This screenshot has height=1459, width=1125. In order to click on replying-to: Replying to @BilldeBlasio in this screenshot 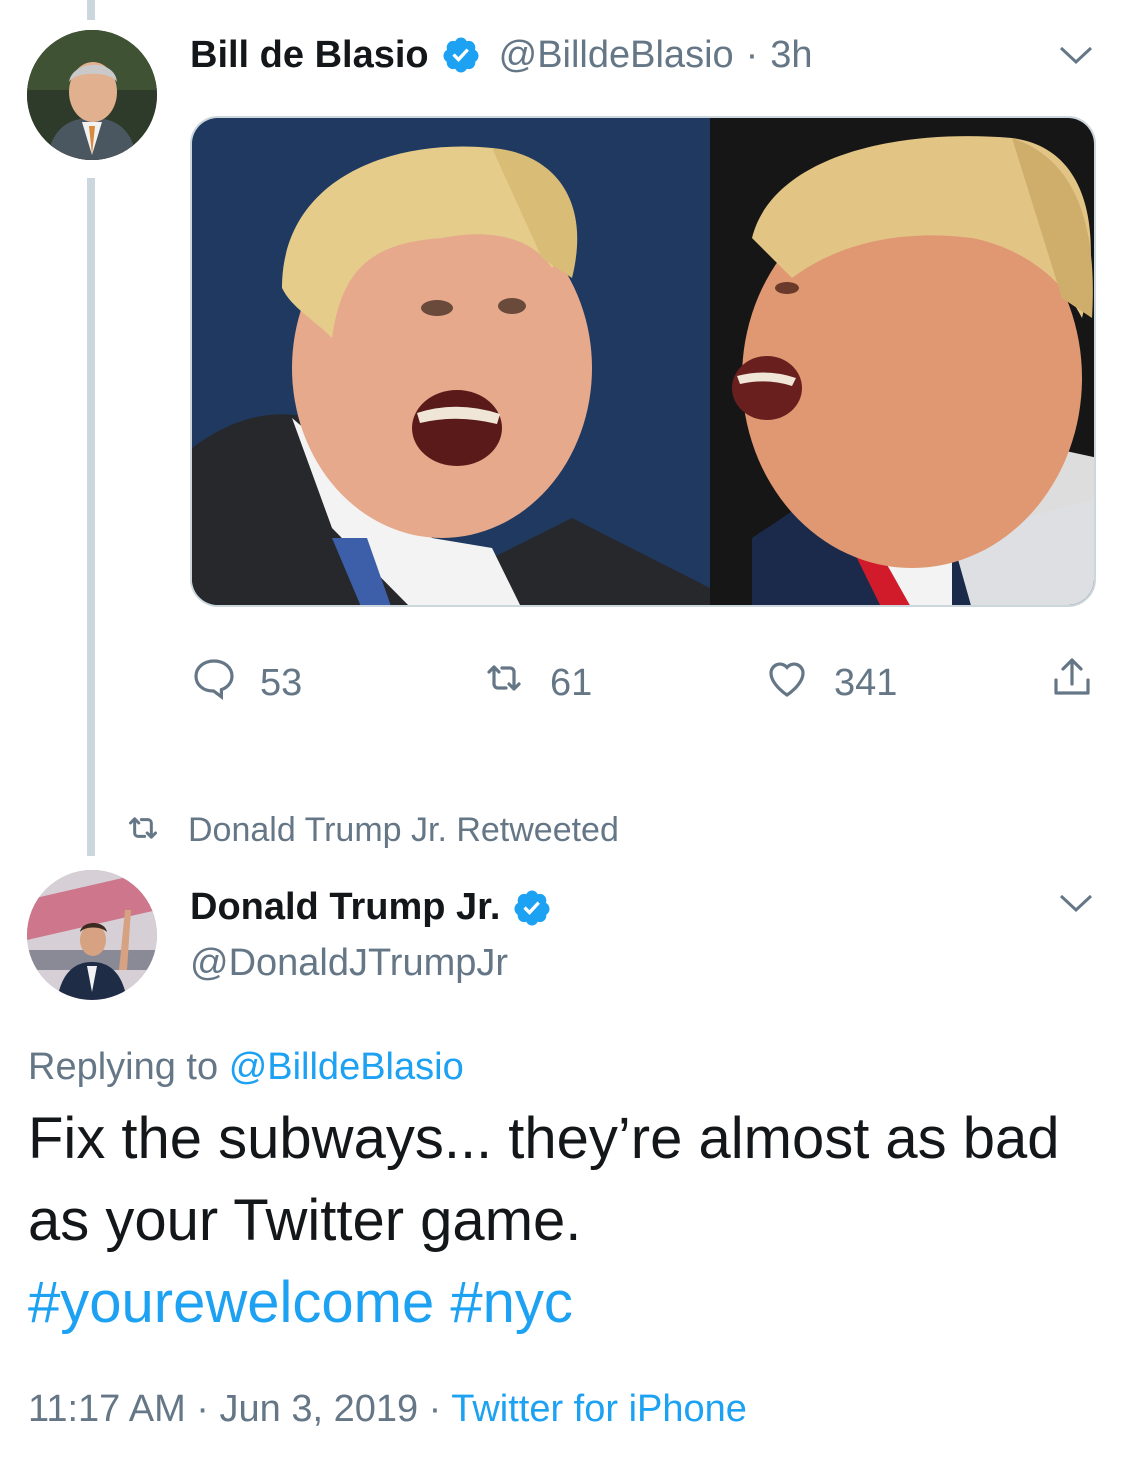, I will do `click(246, 1067)`.